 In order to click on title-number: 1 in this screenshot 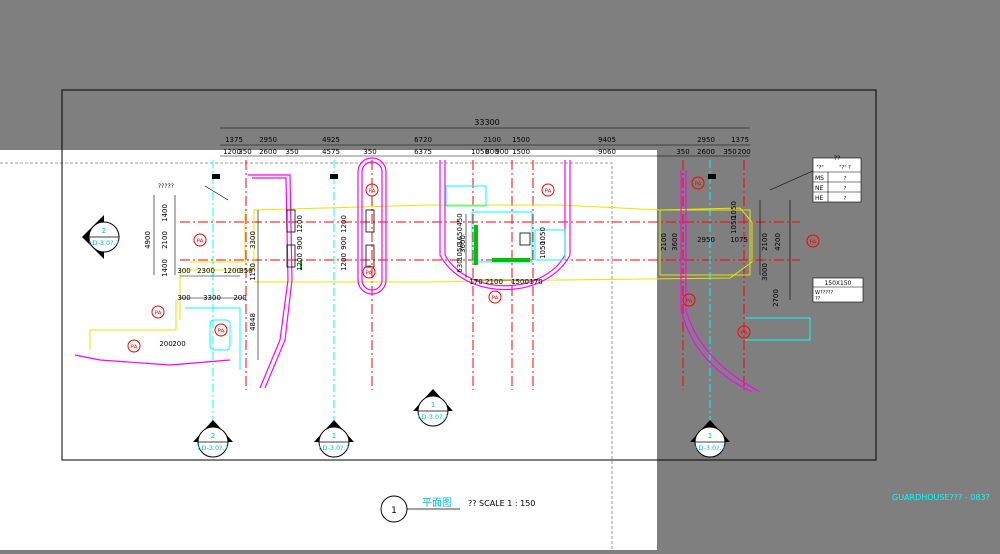, I will do `click(394, 511)`.